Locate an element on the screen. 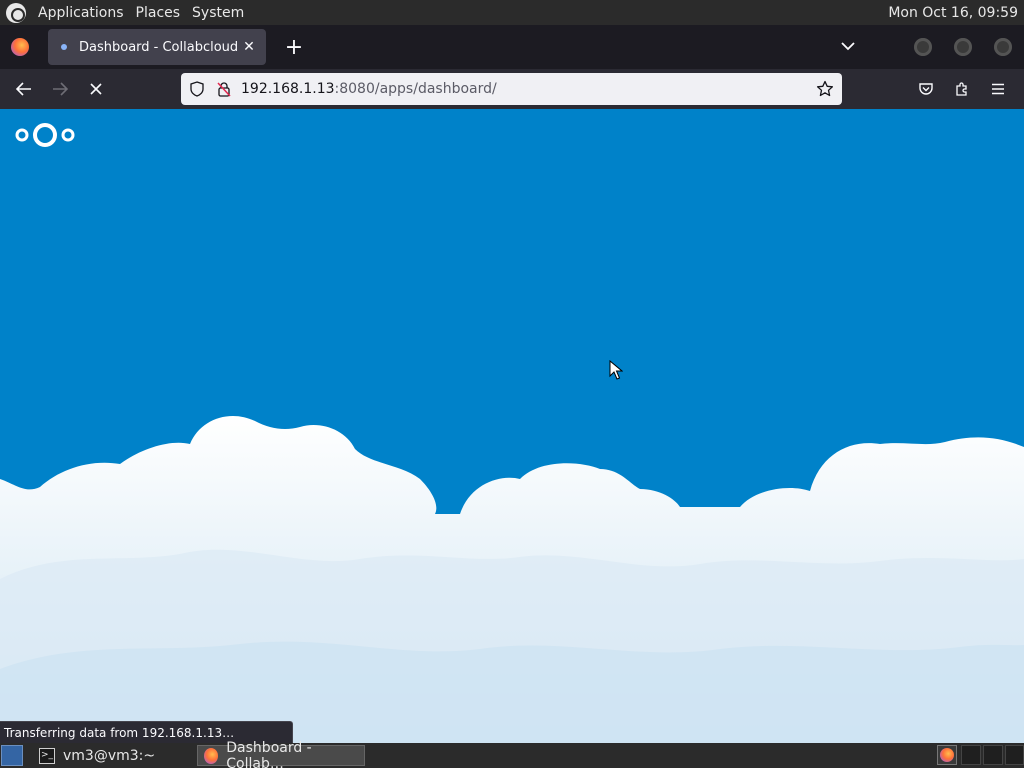 Image resolution: width=1024 pixels, height=768 pixels. list-all-tabs-button is located at coordinates (848, 47).